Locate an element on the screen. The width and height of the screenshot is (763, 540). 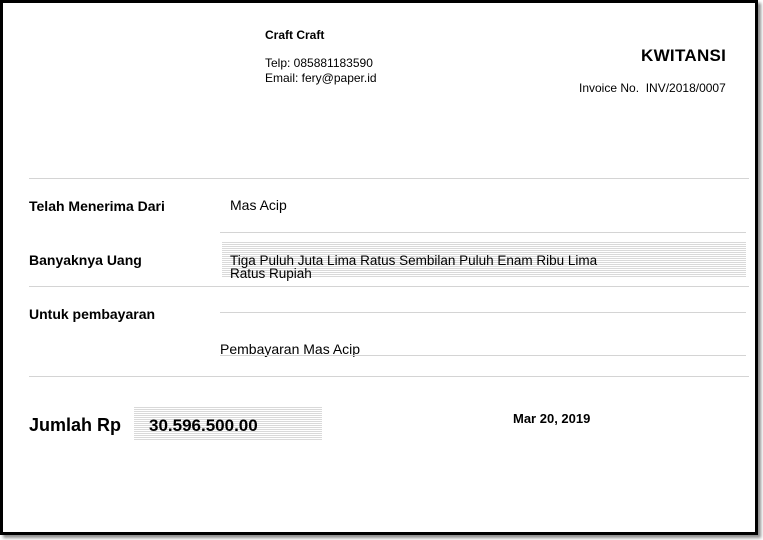
invoice-label: Invoice No. is located at coordinates (609, 88).